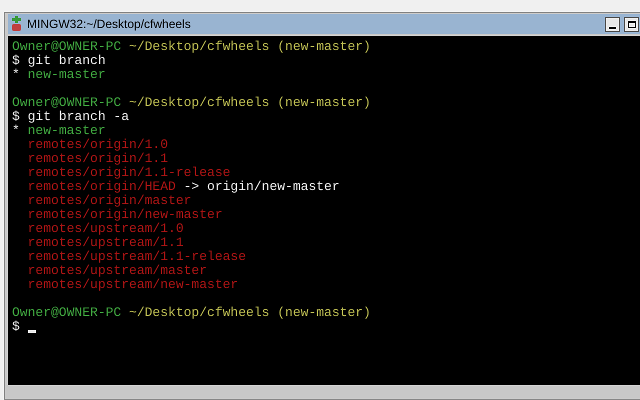  What do you see at coordinates (132, 285) in the screenshot?
I see `remote-branch-name: remotes/upstream/new-master` at bounding box center [132, 285].